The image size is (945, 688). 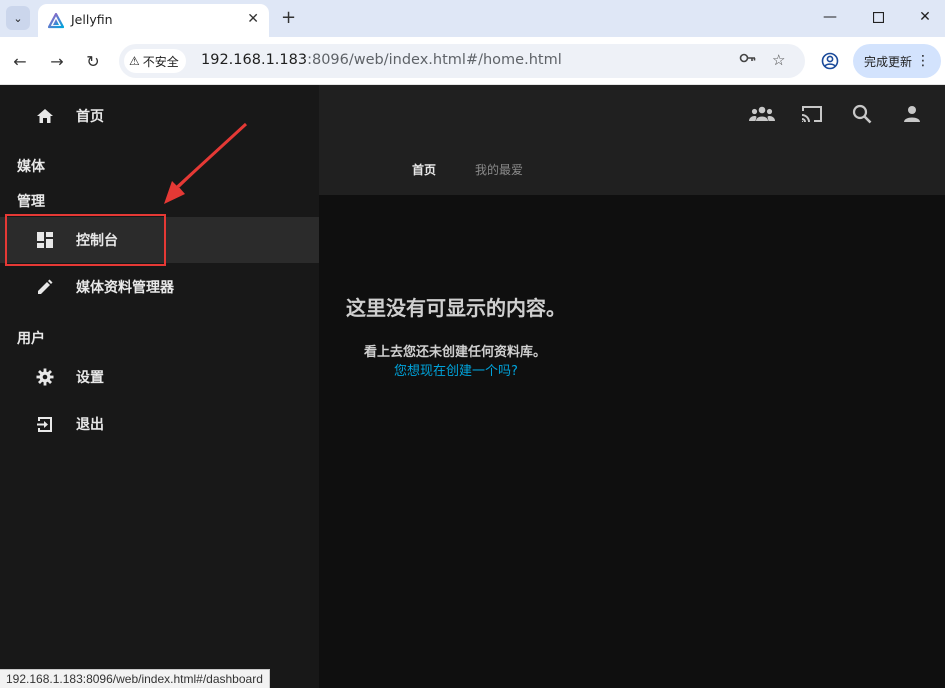 I want to click on tab-favorites: 我的最爱, so click(x=499, y=169).